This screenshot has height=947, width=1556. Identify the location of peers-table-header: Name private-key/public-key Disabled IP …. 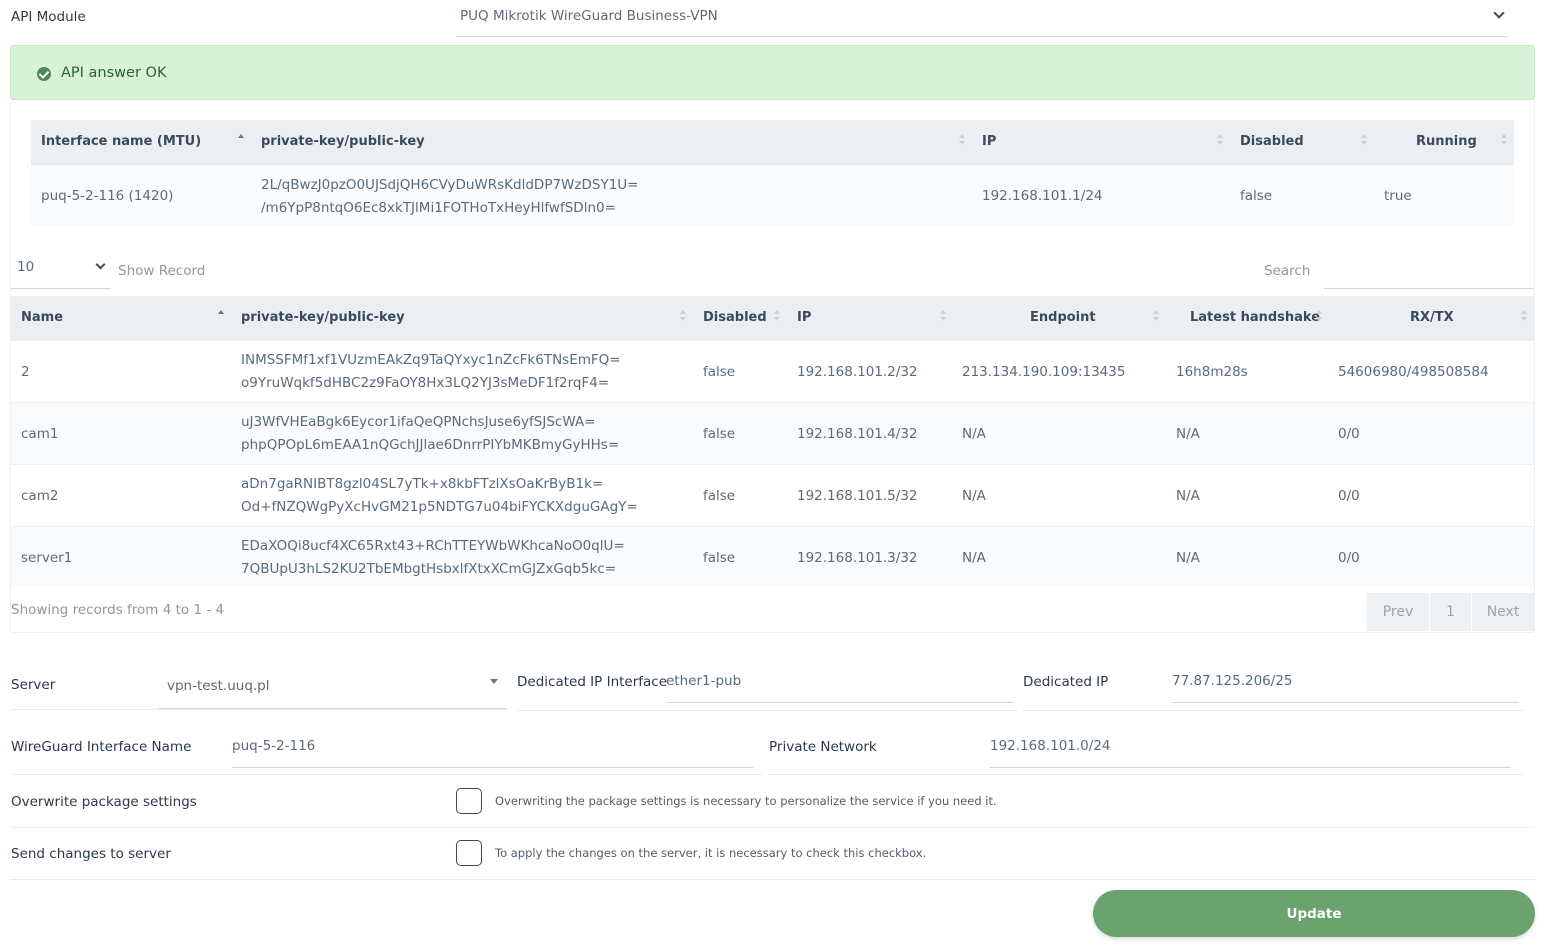
(772, 318).